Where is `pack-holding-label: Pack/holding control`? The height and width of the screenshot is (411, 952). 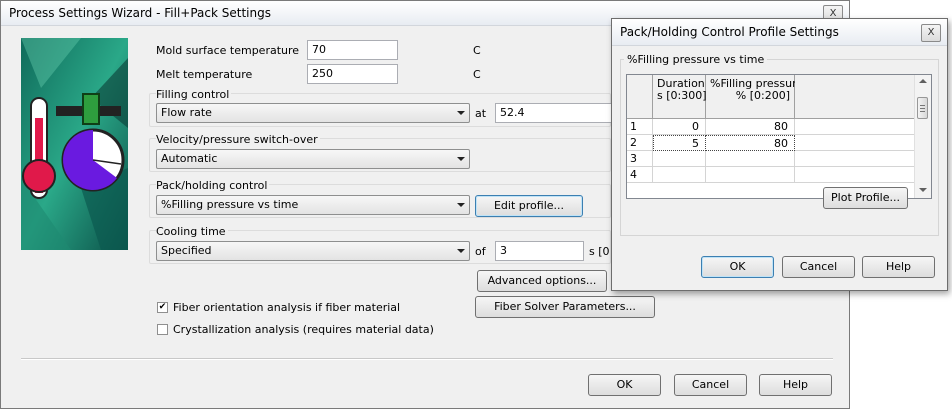 pack-holding-label: Pack/holding control is located at coordinates (213, 185).